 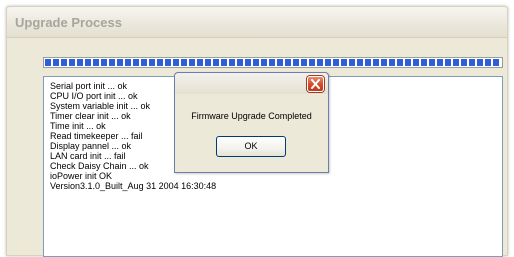 I want to click on dialog-close-button, so click(x=315, y=84).